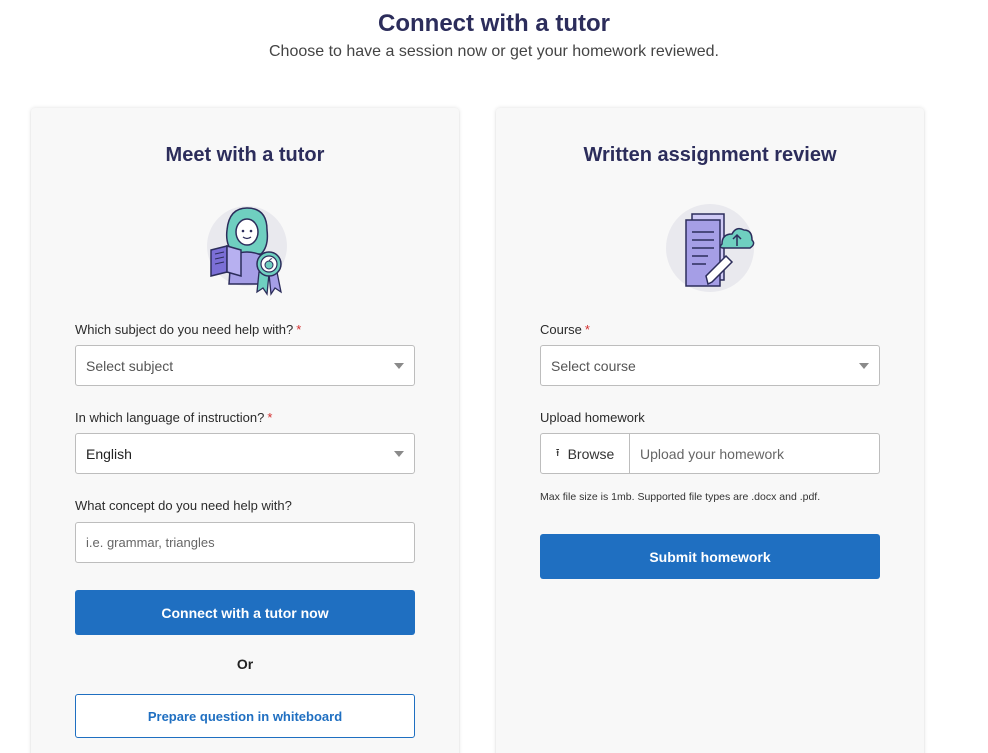 This screenshot has height=753, width=988. I want to click on course-label-text: Course, so click(561, 329).